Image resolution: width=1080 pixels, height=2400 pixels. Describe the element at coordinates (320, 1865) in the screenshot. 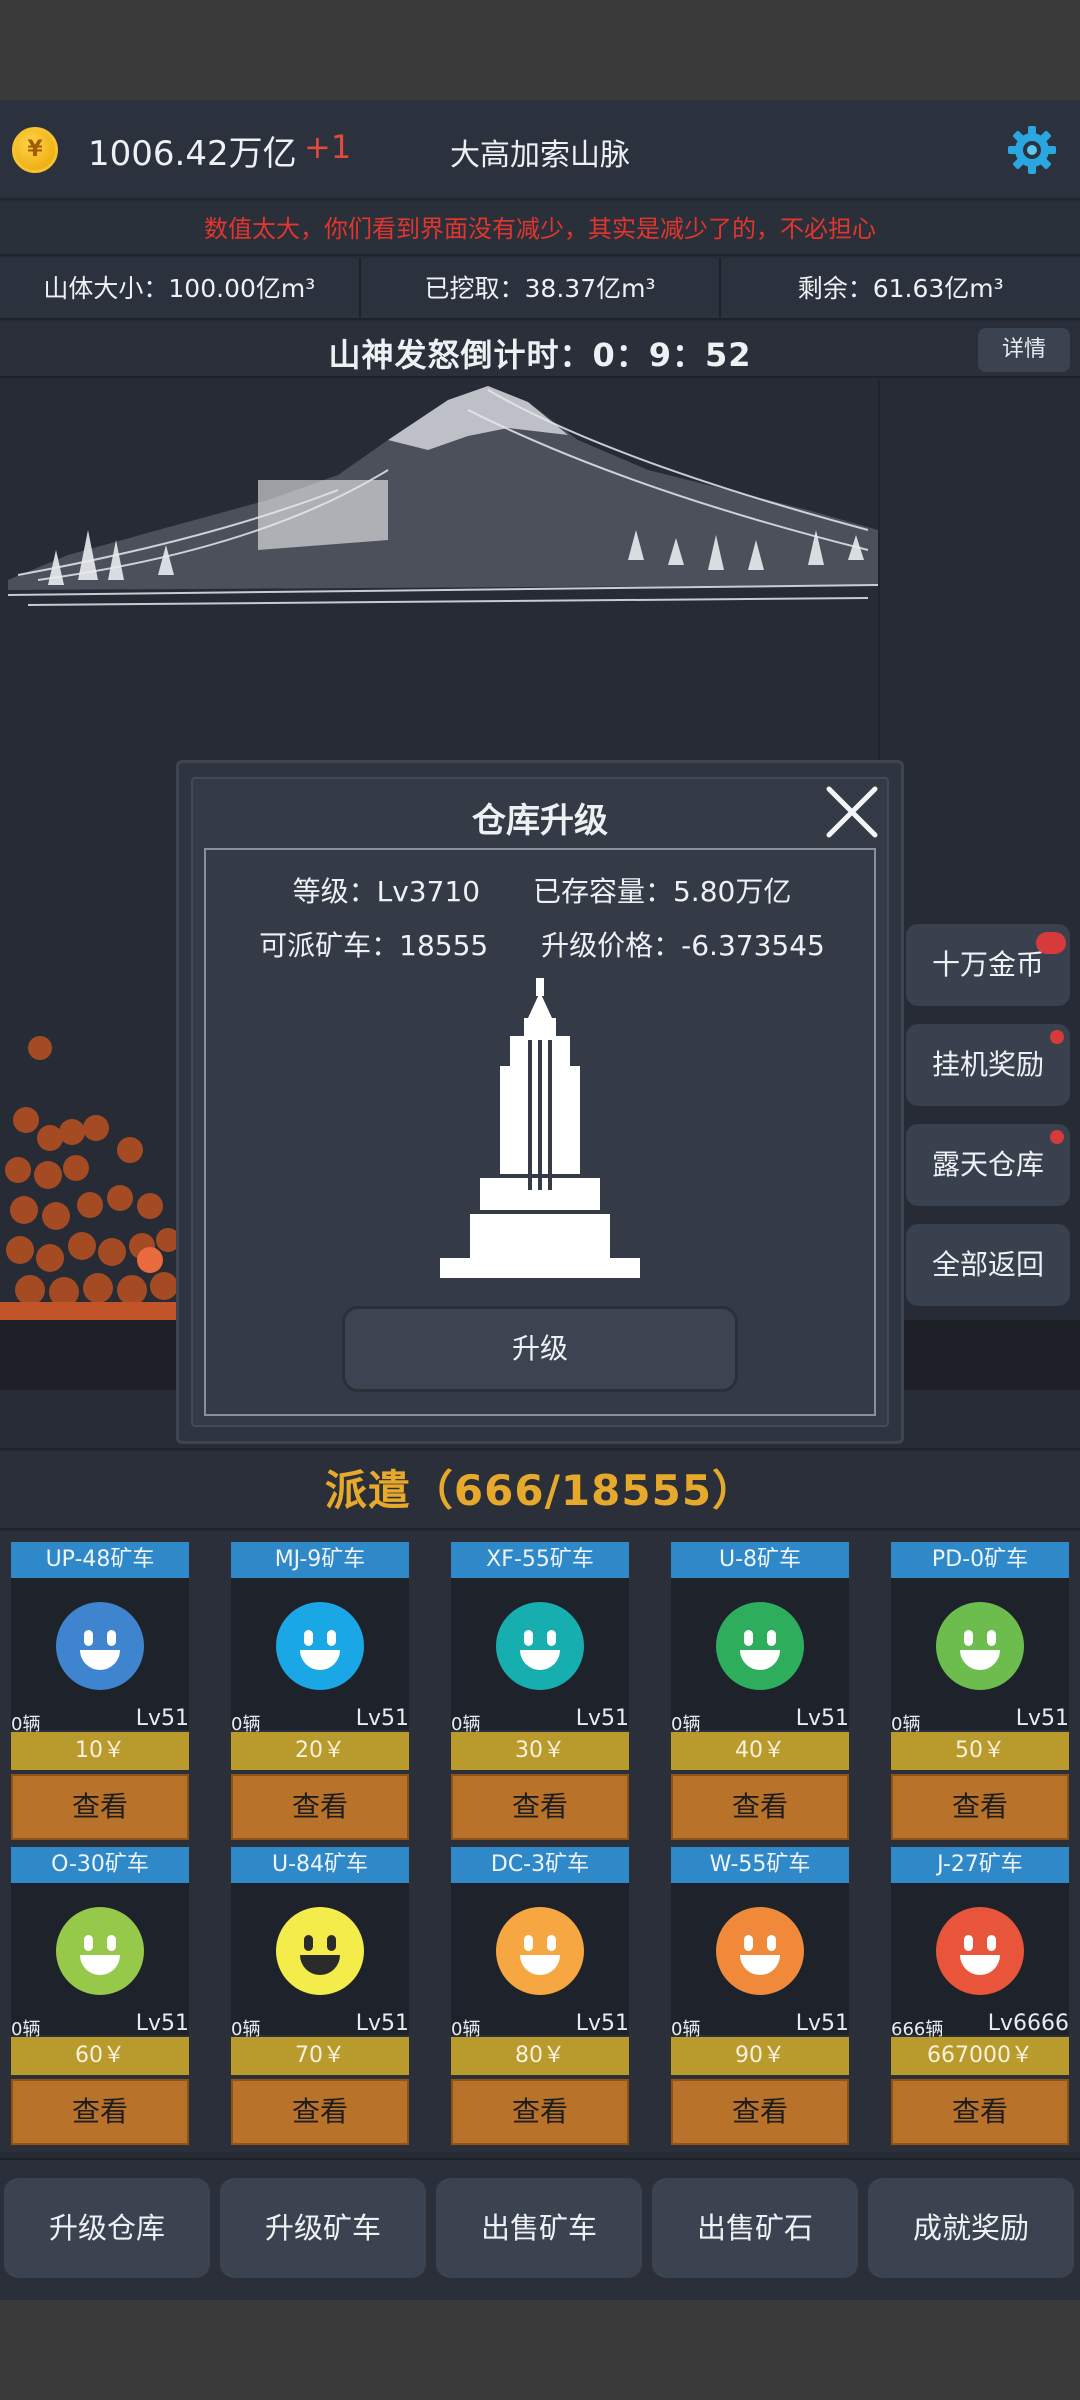

I see `car-name: U-84矿车` at that location.